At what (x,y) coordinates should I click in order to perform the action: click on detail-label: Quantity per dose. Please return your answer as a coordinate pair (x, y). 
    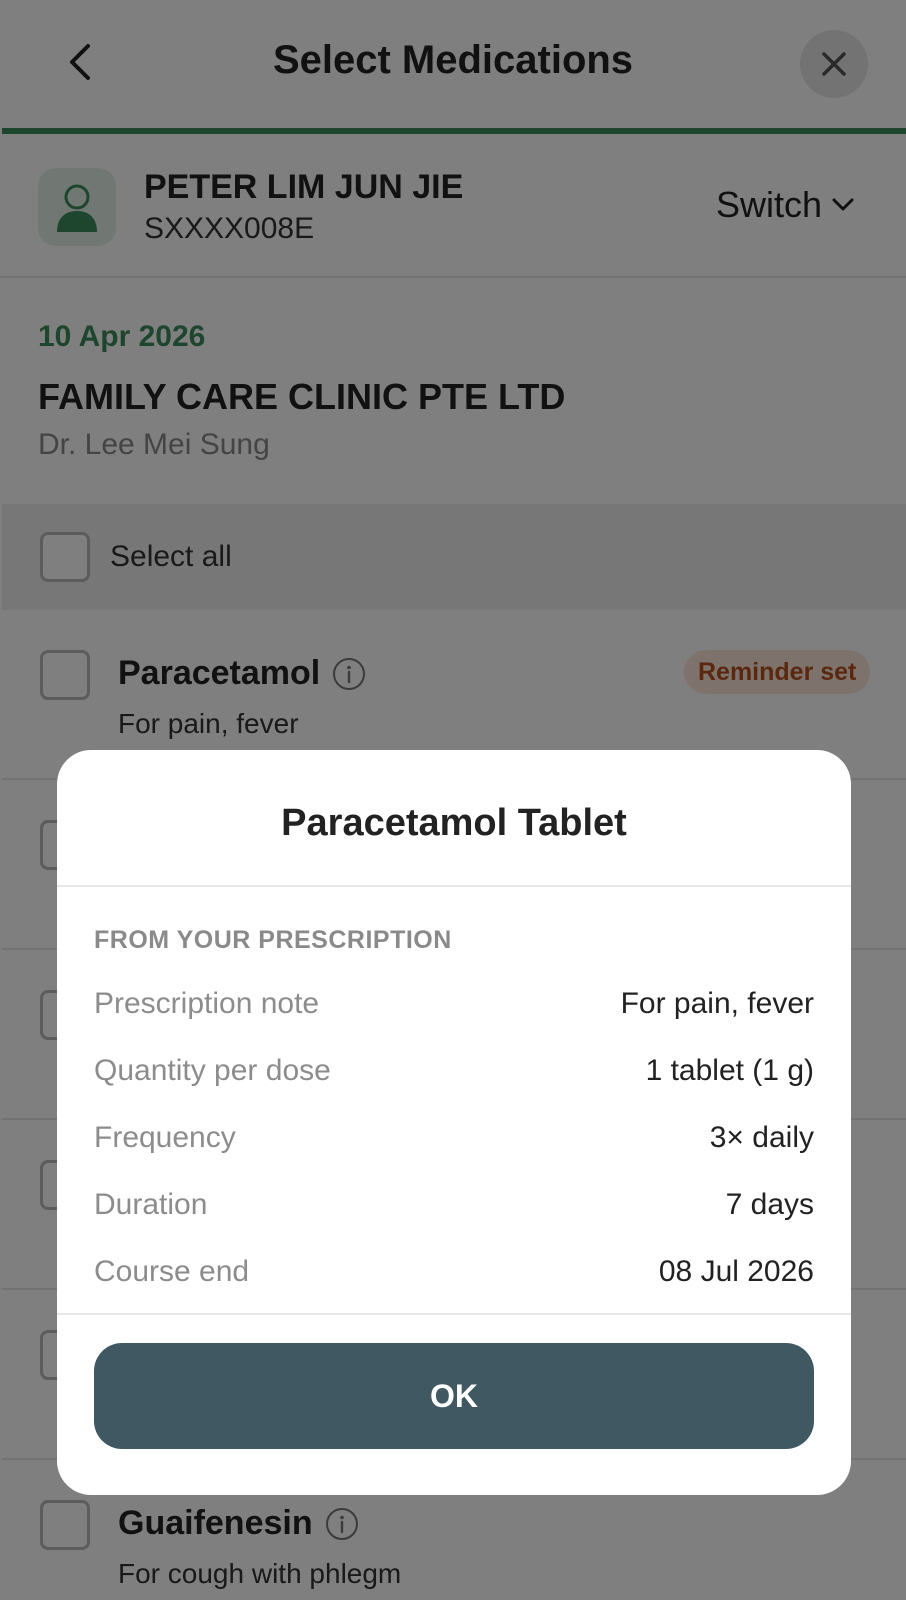
    Looking at the image, I should click on (212, 1070).